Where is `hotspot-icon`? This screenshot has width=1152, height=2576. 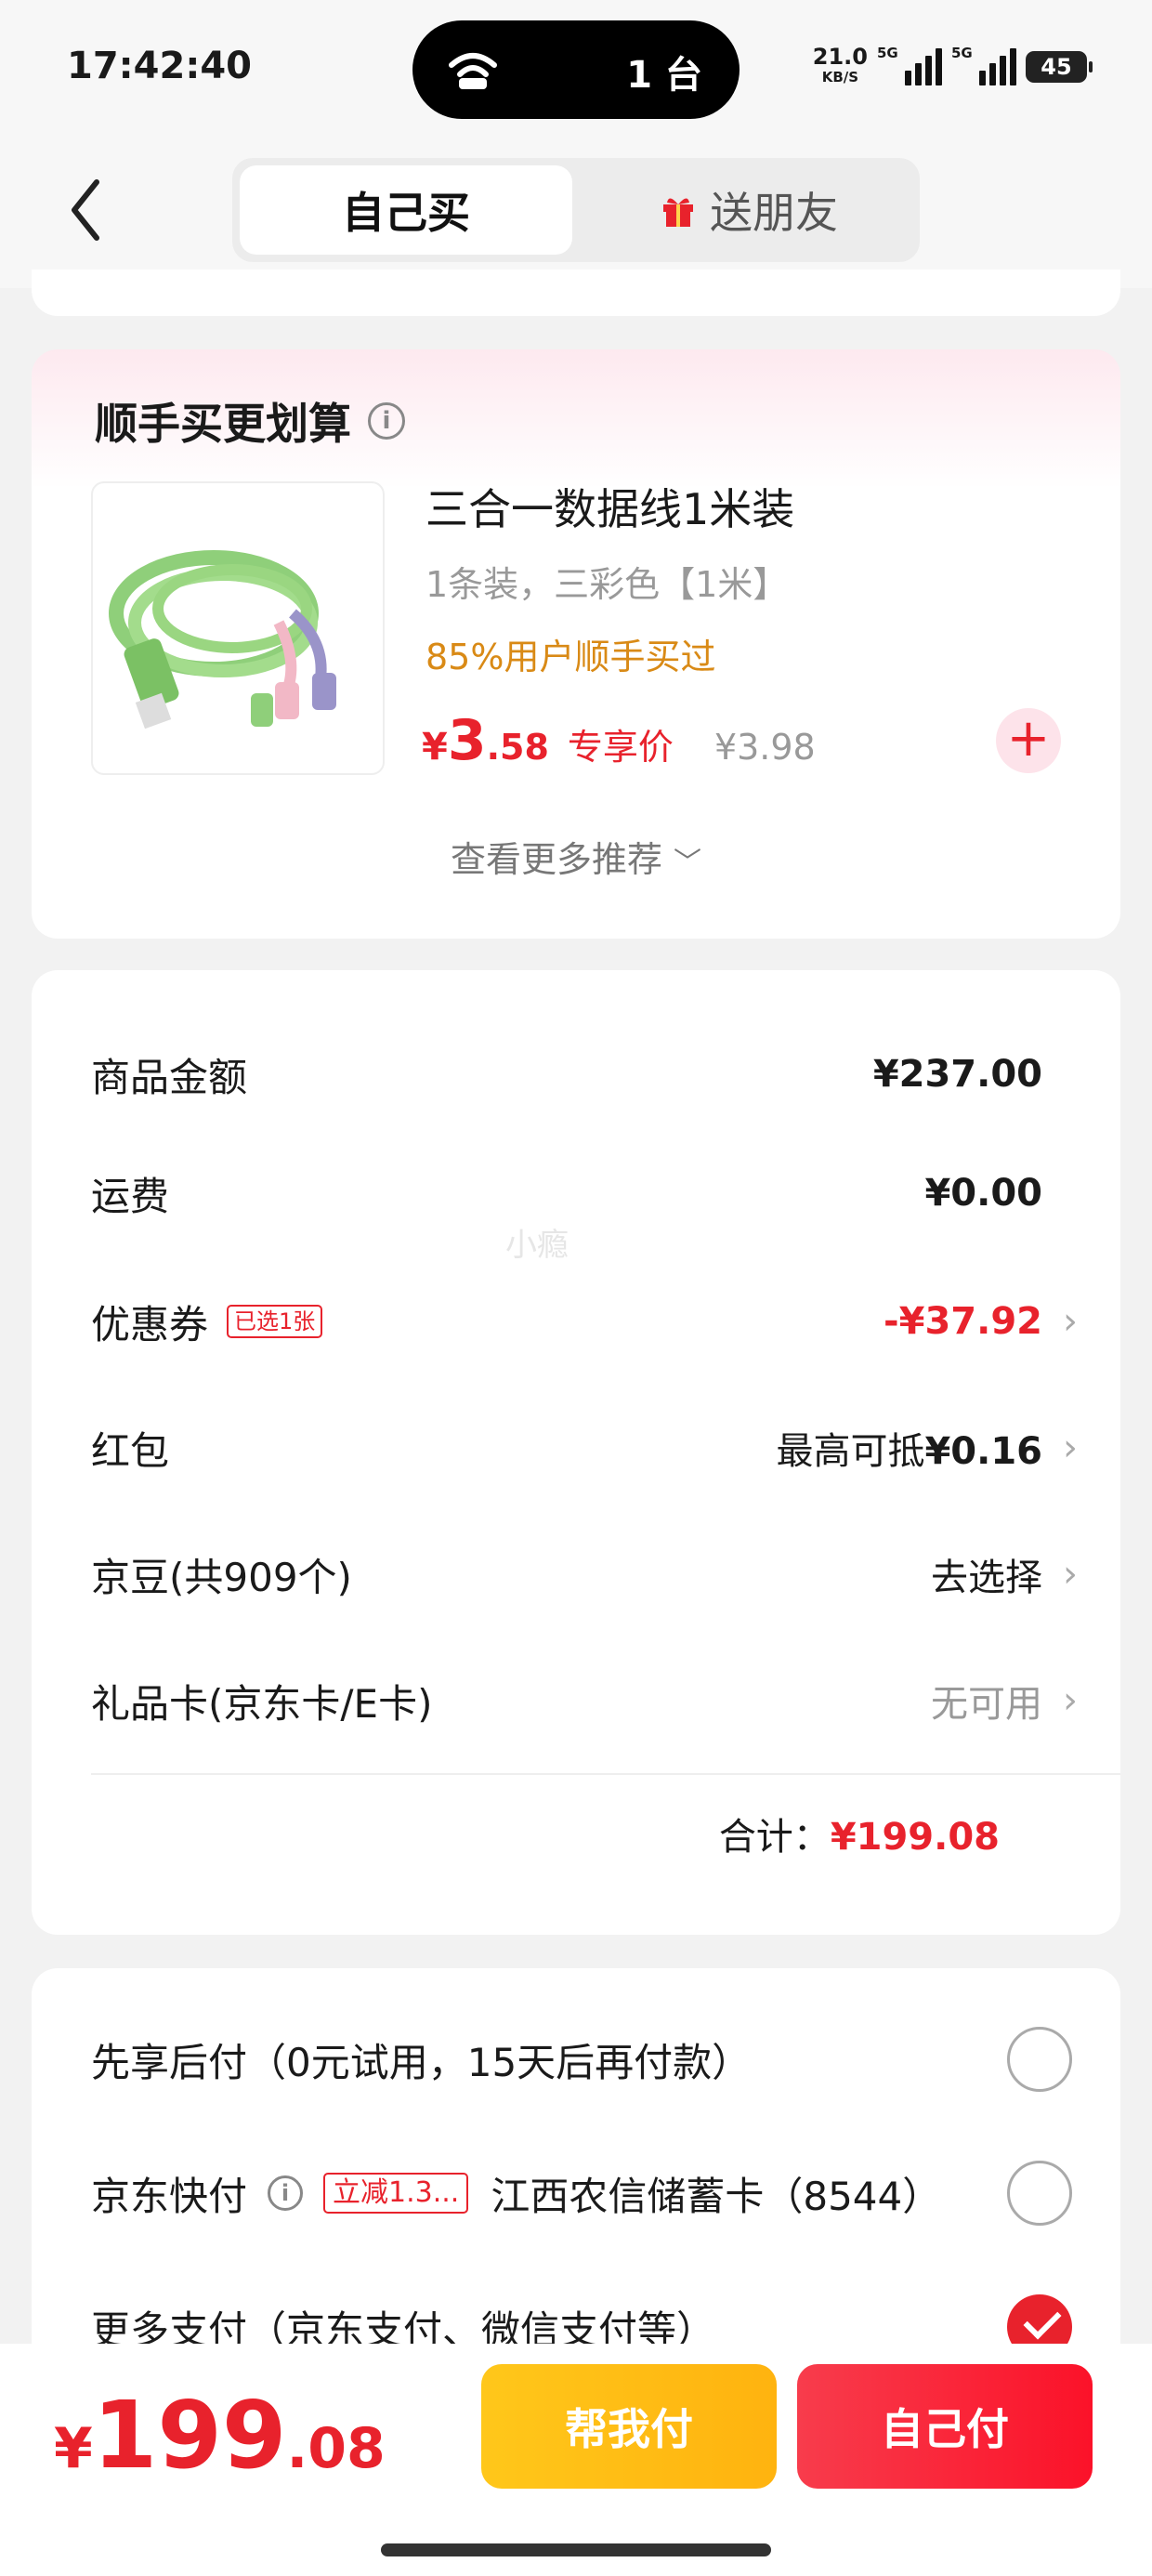 hotspot-icon is located at coordinates (473, 71).